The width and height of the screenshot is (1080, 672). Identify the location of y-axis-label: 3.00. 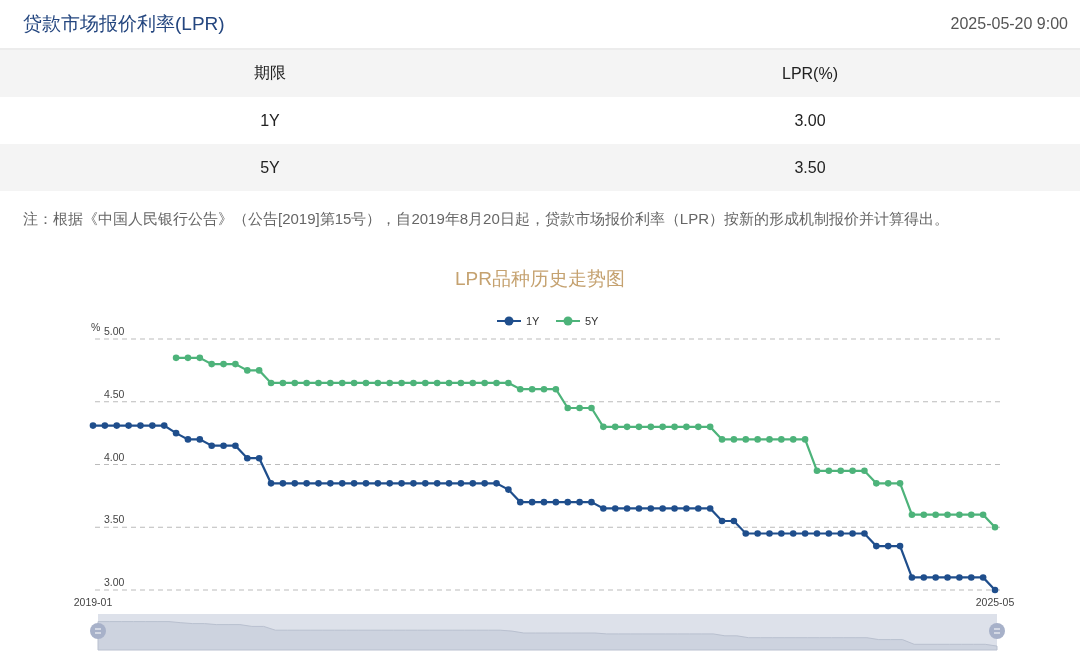
(114, 582).